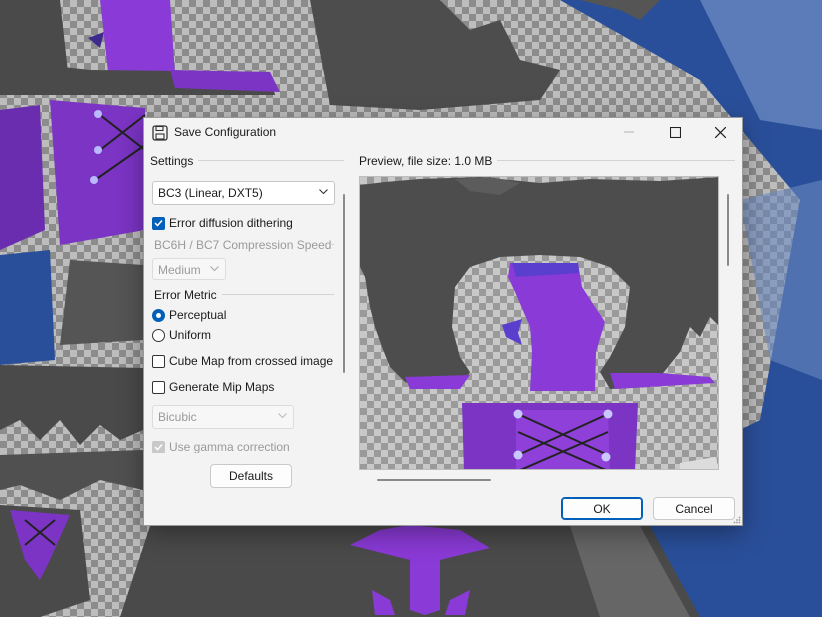  What do you see at coordinates (179, 270) in the screenshot?
I see `compression-speed-value: Medium` at bounding box center [179, 270].